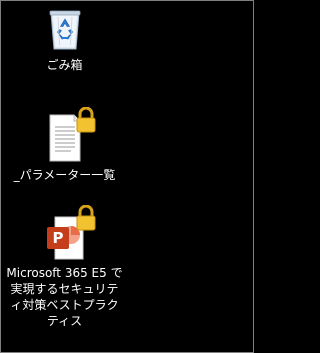 The width and height of the screenshot is (320, 353). I want to click on desktop-icon-label: Microsoft 365 E5 で実現するセキュリティ対策ベストプラクティス, so click(64, 297).